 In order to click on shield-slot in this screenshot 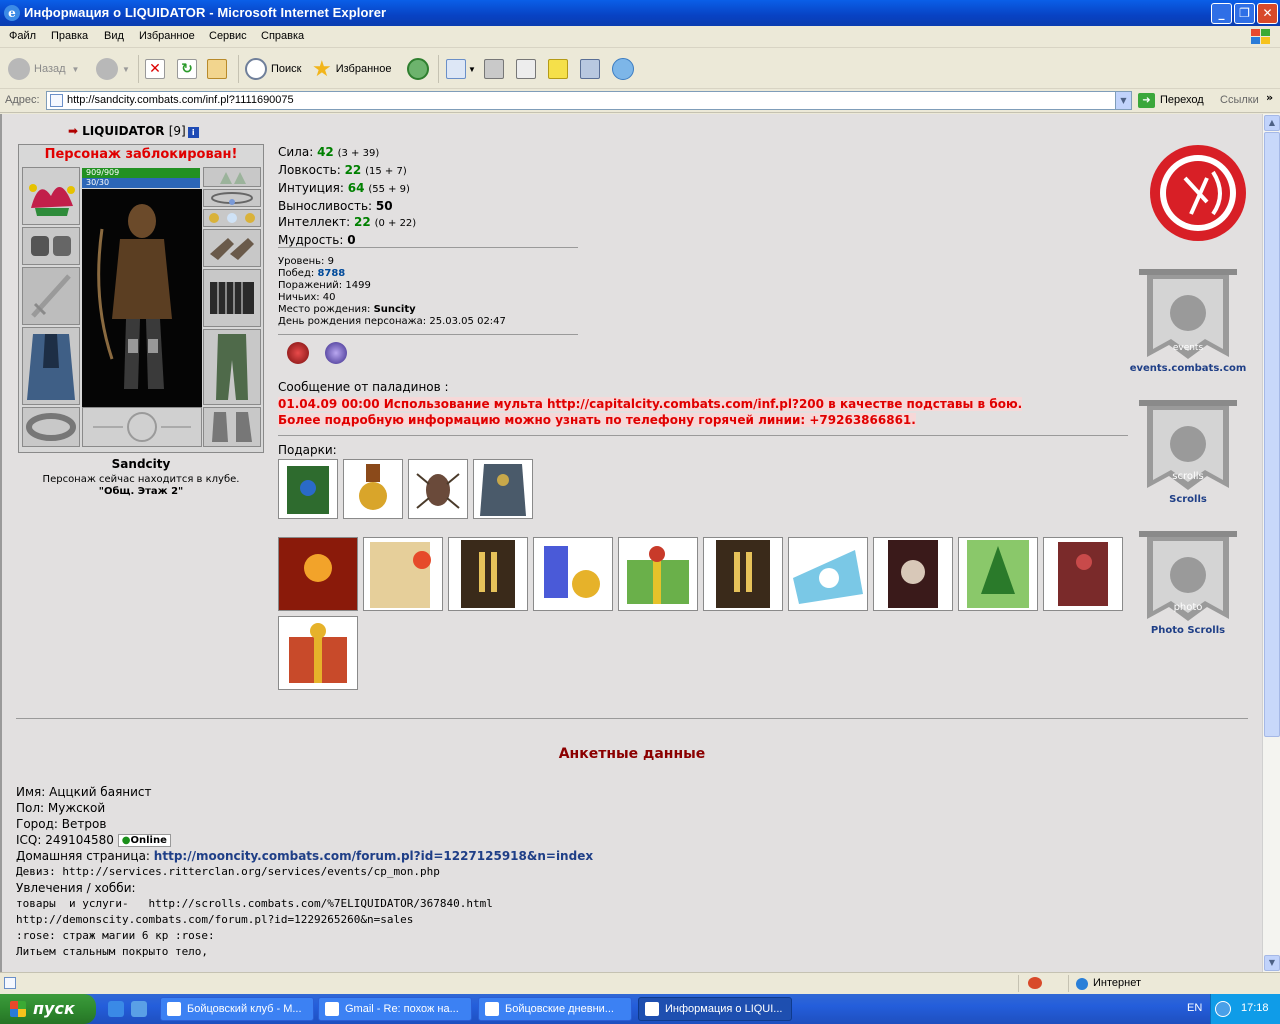, I will do `click(232, 298)`.